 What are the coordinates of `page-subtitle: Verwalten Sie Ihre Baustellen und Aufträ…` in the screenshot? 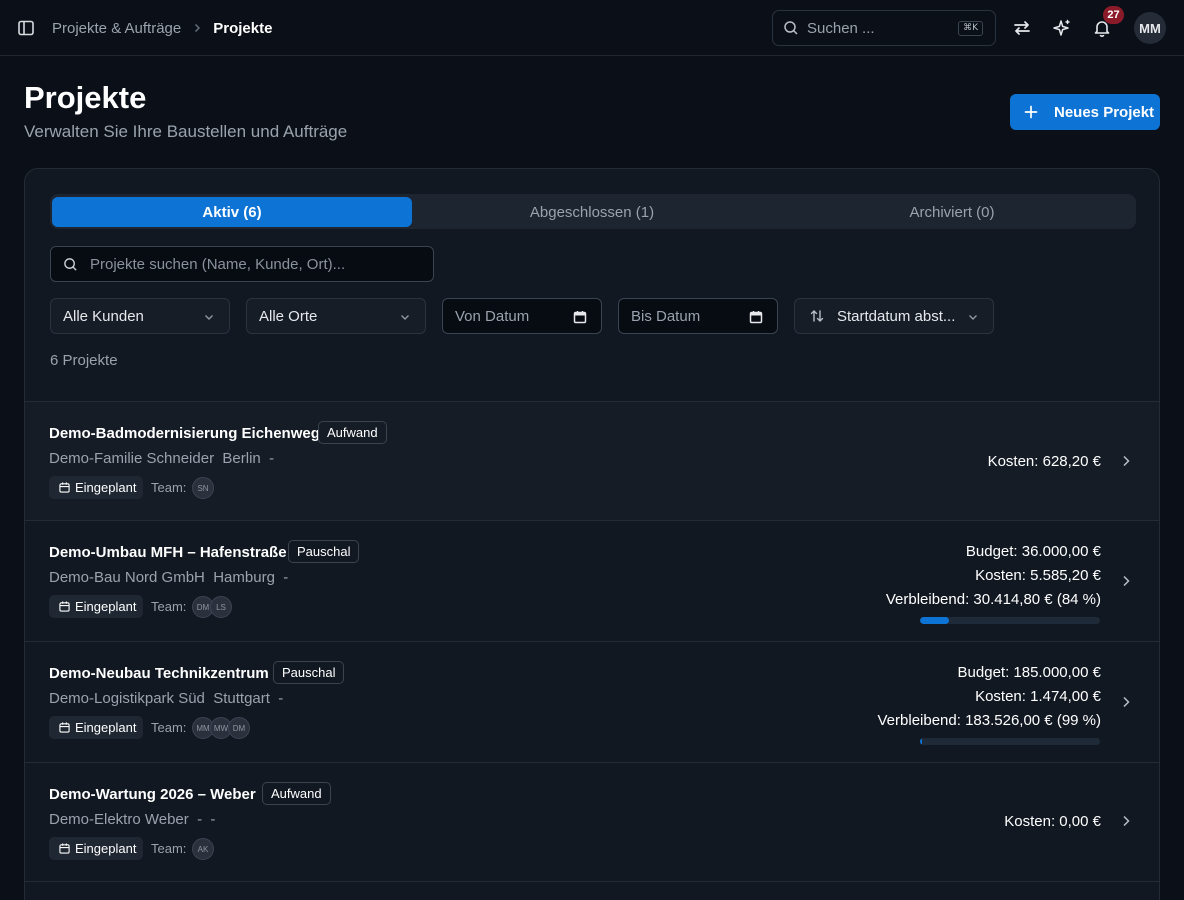 It's located at (186, 131).